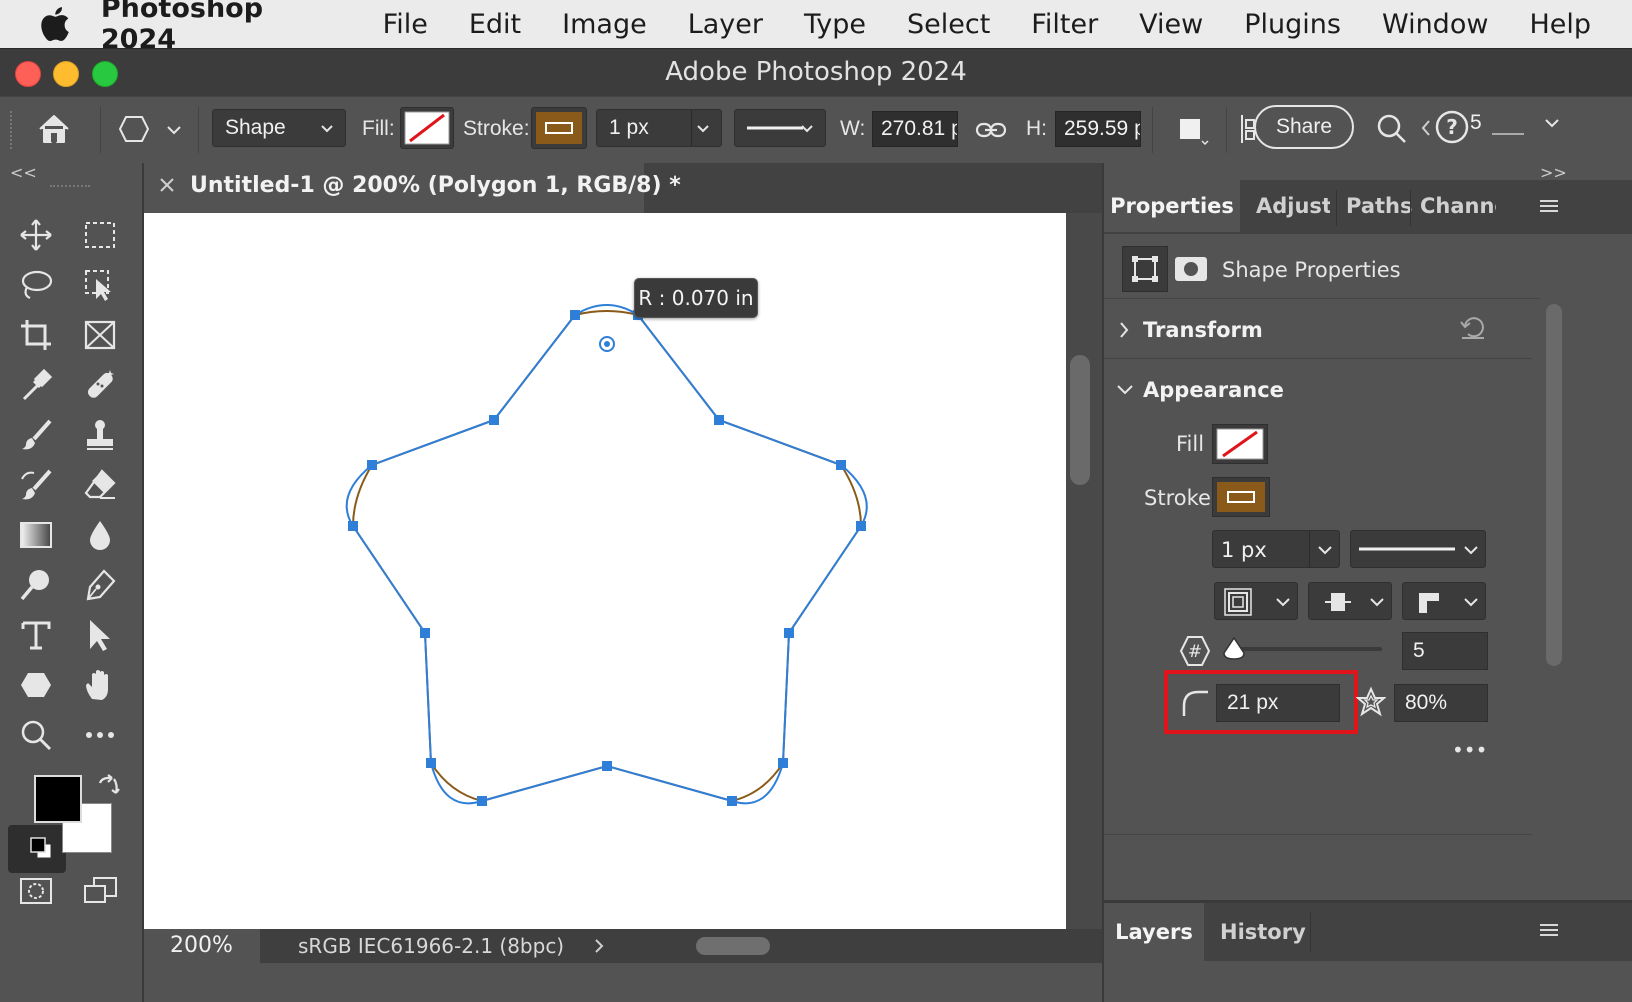  What do you see at coordinates (54, 129) in the screenshot?
I see `home-icon` at bounding box center [54, 129].